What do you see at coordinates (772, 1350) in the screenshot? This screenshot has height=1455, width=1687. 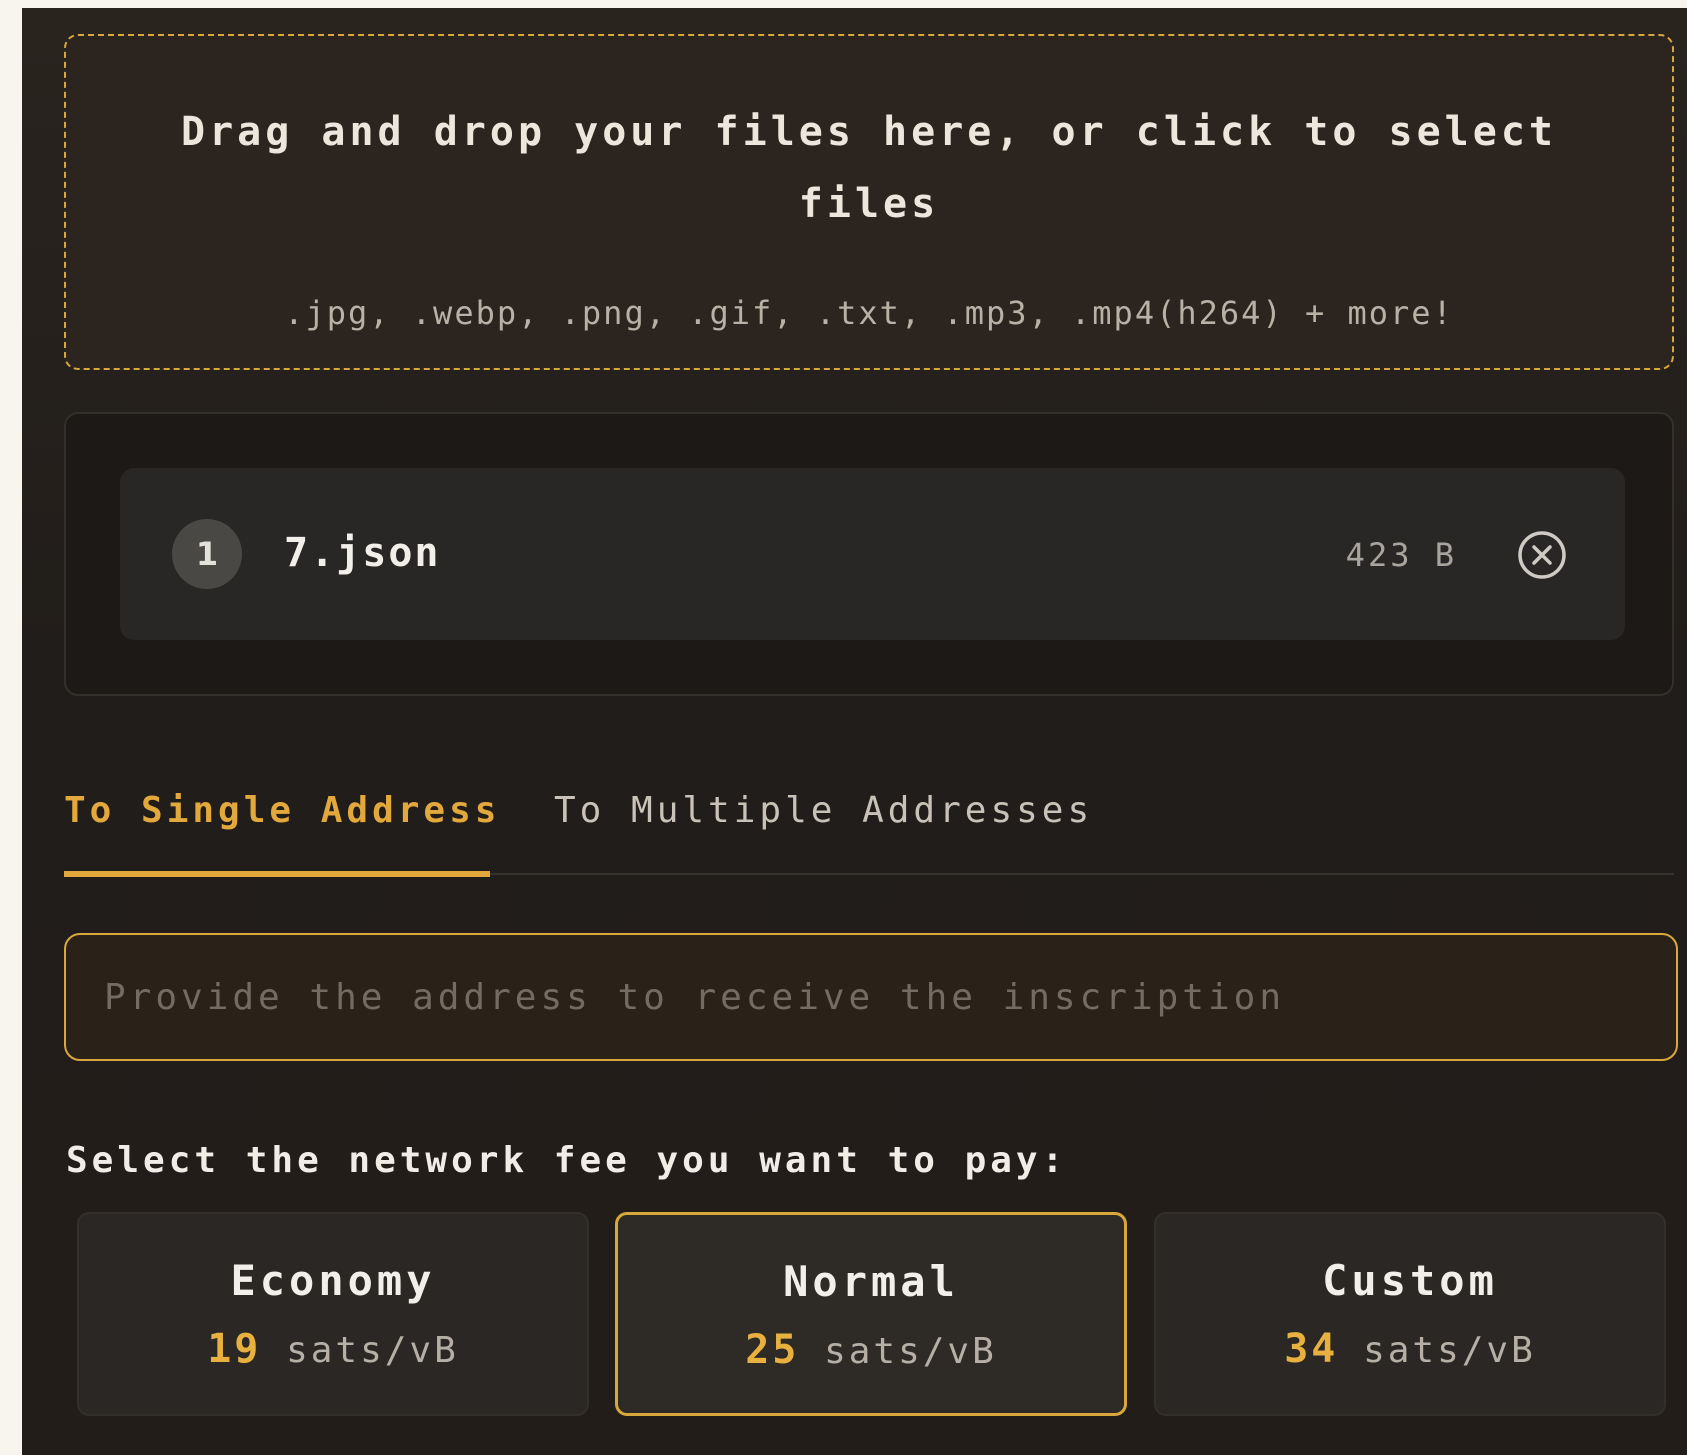 I see `fee-rate-value: 25` at bounding box center [772, 1350].